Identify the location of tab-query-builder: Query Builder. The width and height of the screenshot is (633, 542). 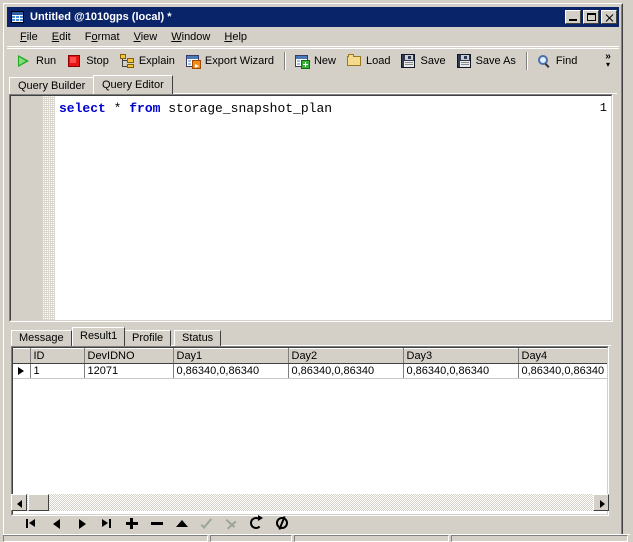
(52, 85).